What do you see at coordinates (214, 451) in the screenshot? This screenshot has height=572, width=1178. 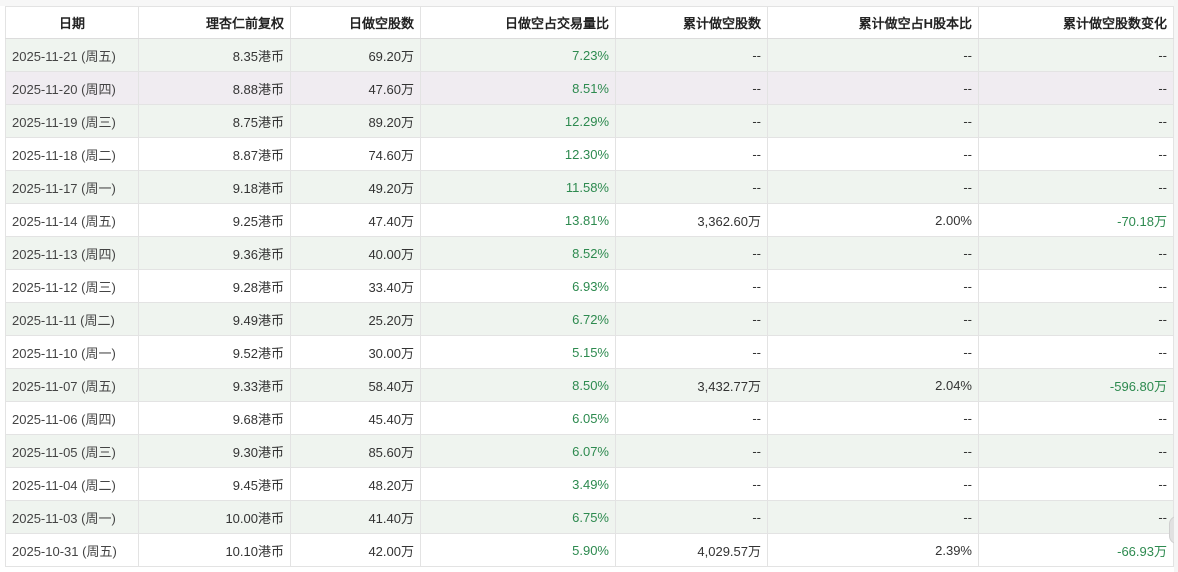 I see `cell-price: 9.30港币` at bounding box center [214, 451].